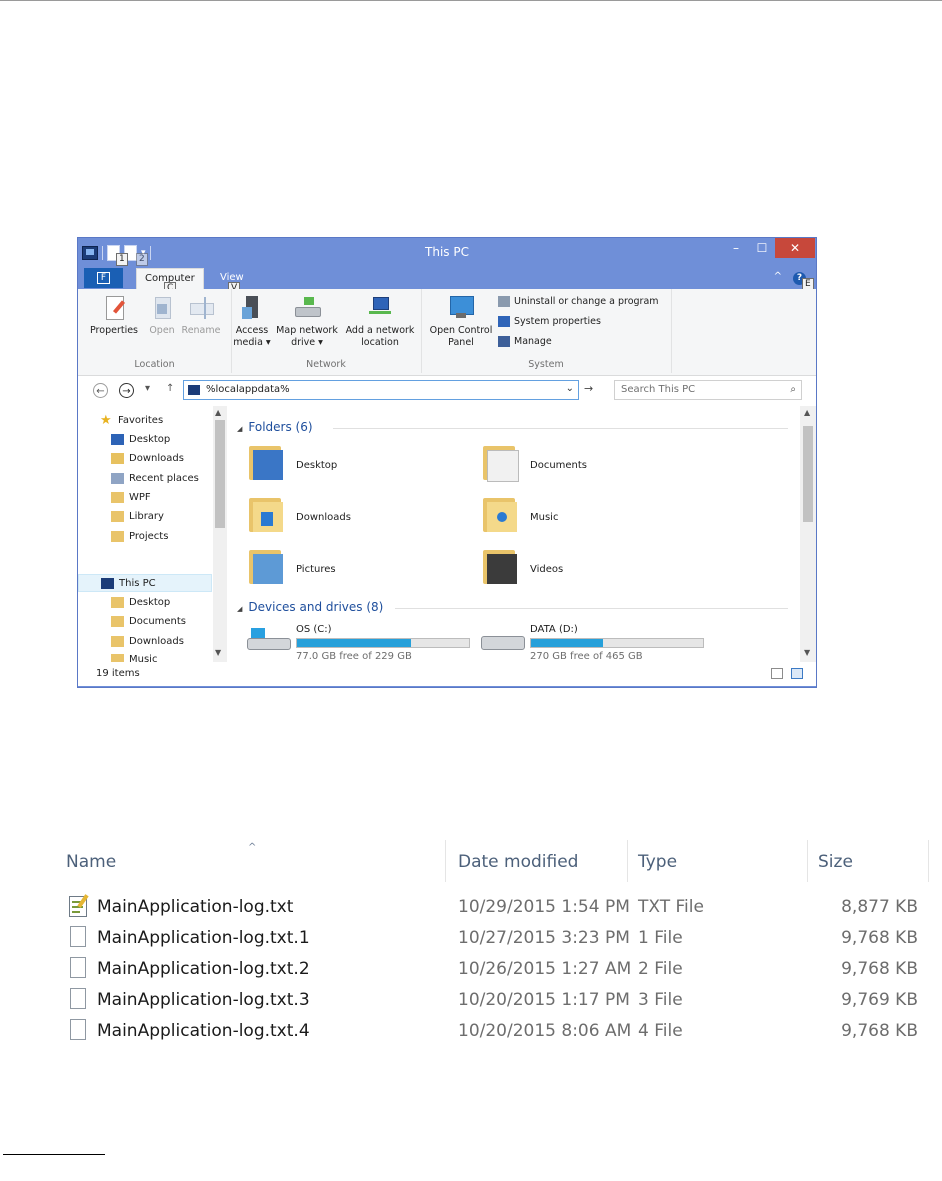  Describe the element at coordinates (307, 322) in the screenshot. I see `map-network-drive-button: Map network drive ▾` at that location.